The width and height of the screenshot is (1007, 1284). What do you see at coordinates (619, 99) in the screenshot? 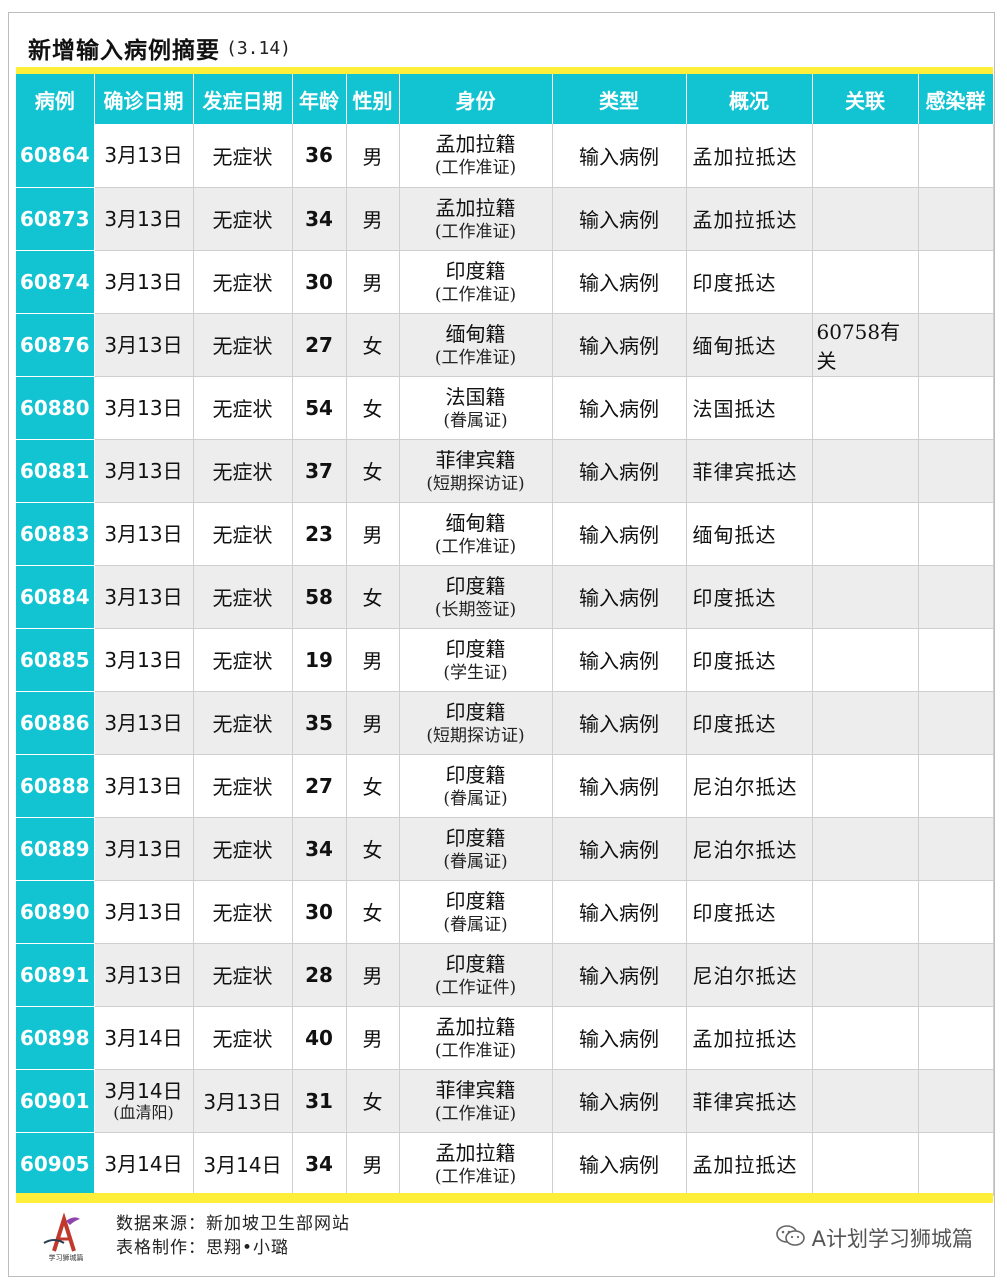
I see `header-type: 类型` at bounding box center [619, 99].